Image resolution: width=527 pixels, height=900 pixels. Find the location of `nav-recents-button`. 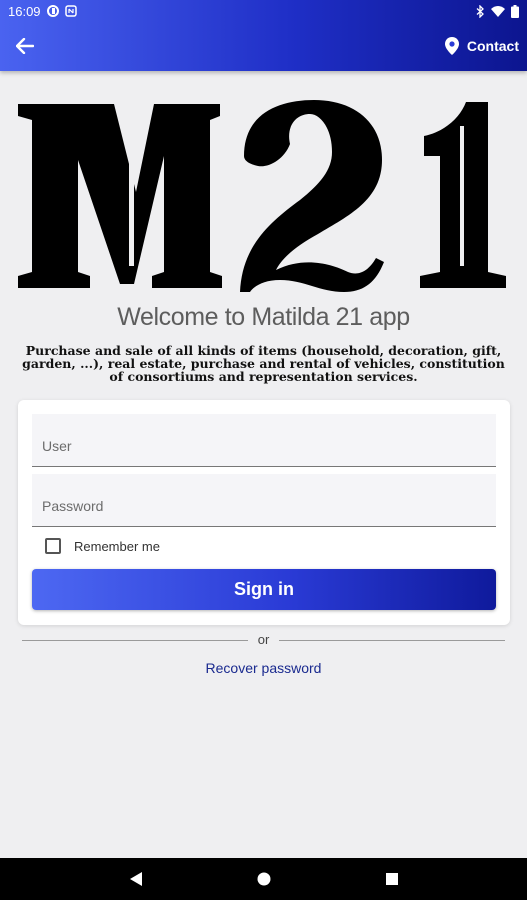

nav-recents-button is located at coordinates (392, 879).